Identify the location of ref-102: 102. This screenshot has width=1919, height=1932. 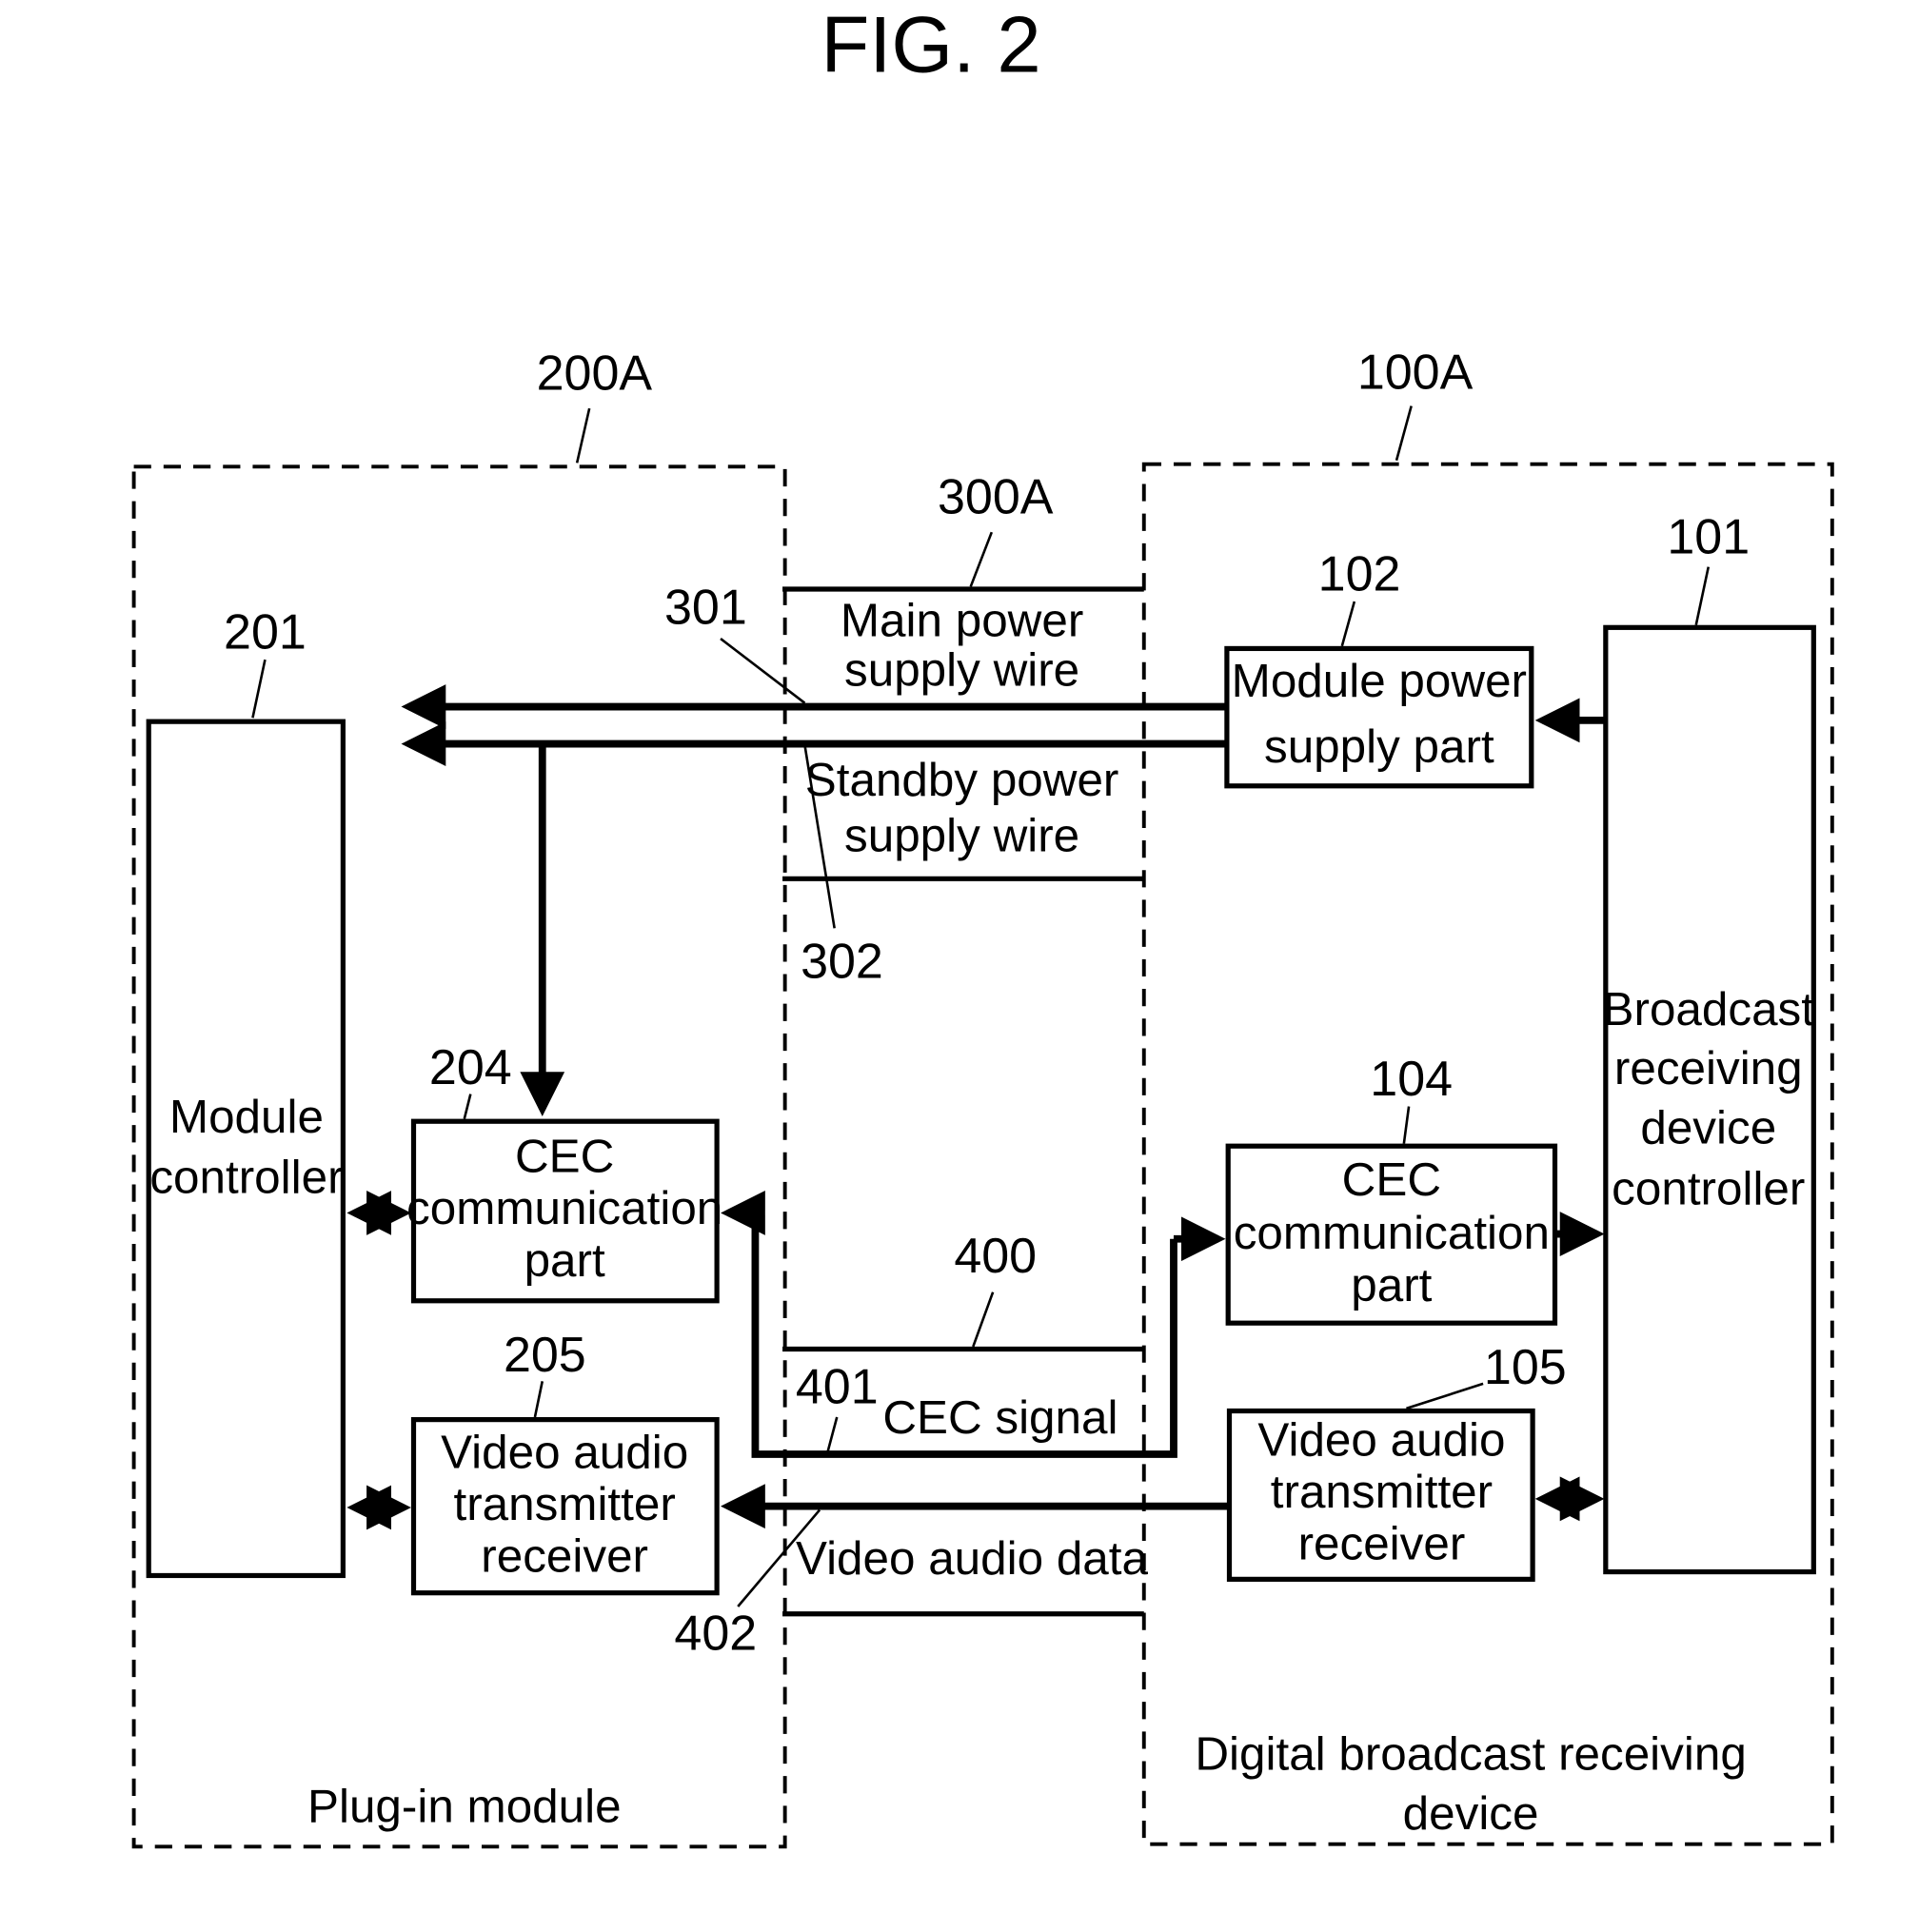
(1359, 573).